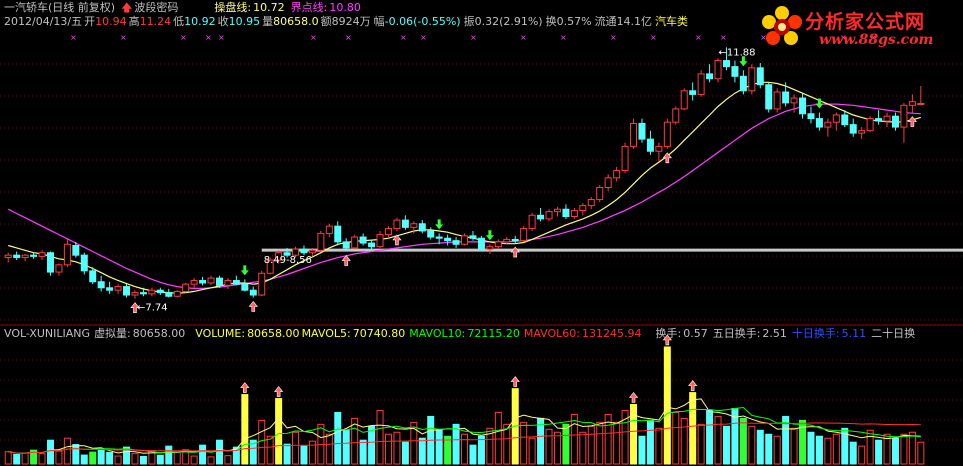 Image resolution: width=963 pixels, height=466 pixels. Describe the element at coordinates (60, 7) in the screenshot. I see `stock-title: 一汽轿车(日线 前复权)` at that location.